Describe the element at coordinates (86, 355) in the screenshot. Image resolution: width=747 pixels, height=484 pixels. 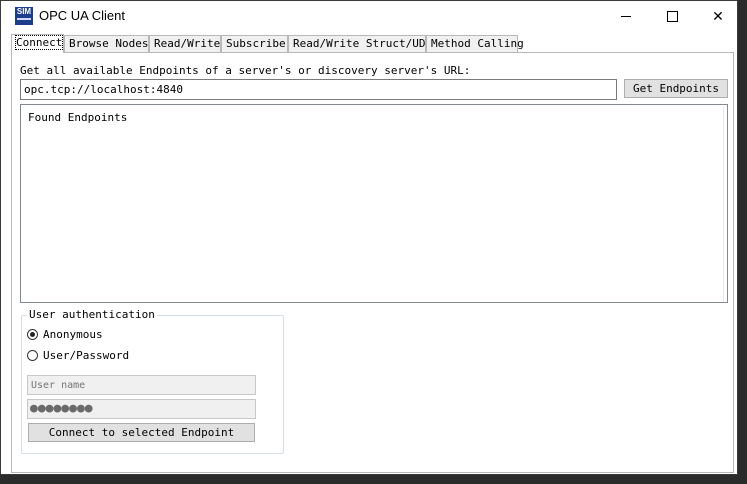
I see `user-password-label: User/Password` at that location.